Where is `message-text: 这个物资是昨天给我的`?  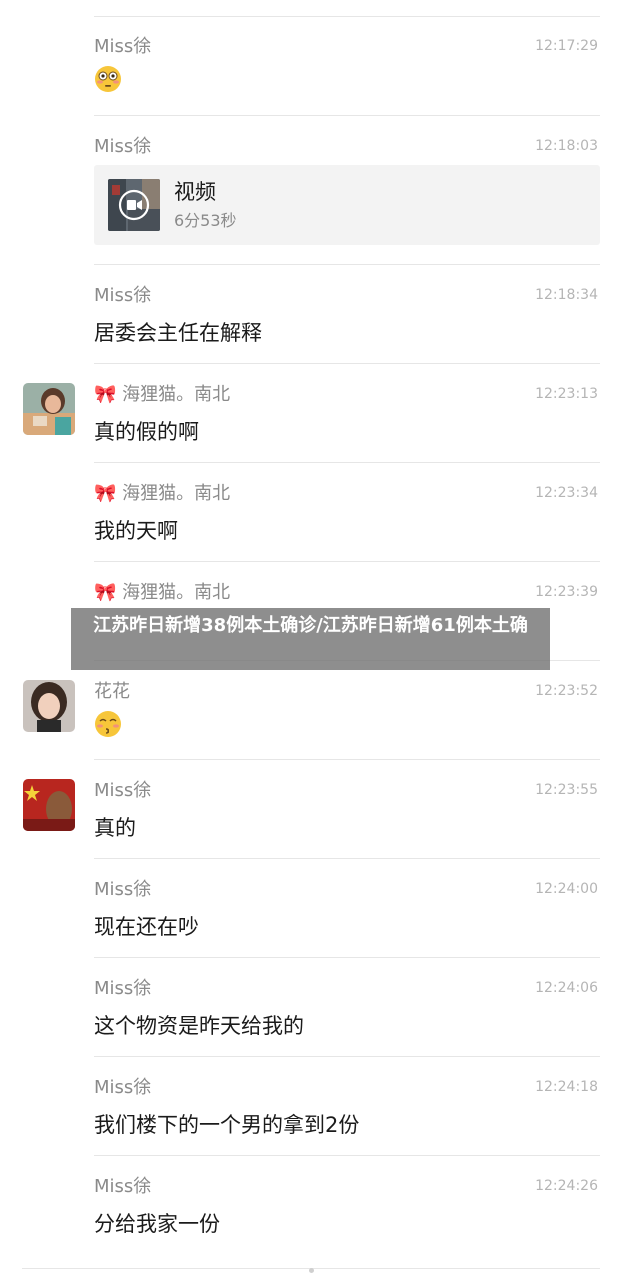 message-text: 这个物资是昨天给我的 is located at coordinates (199, 1026).